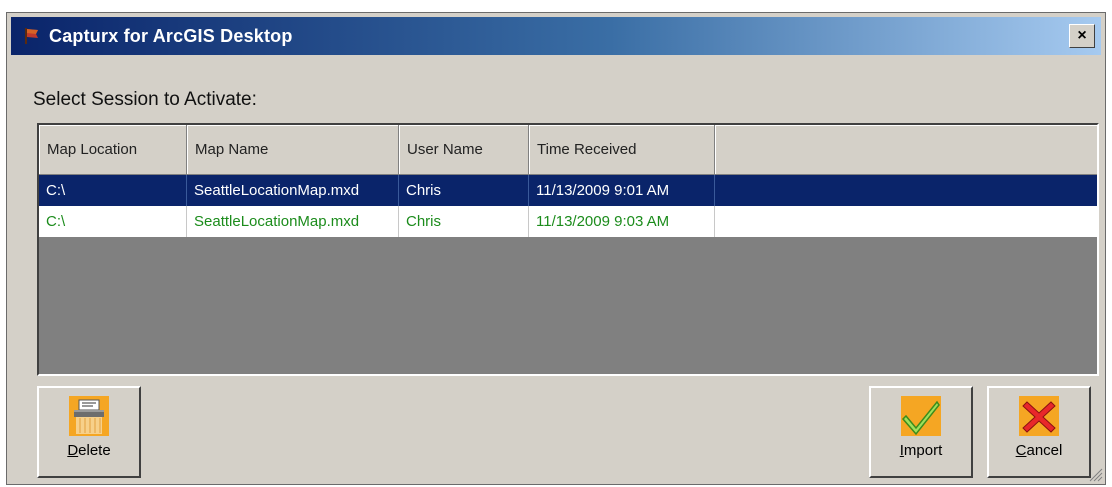  I want to click on close-icon: ×, so click(1082, 35).